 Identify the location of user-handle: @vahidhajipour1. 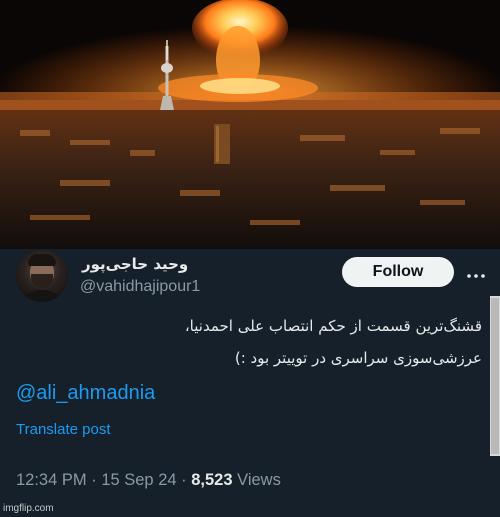
(140, 287).